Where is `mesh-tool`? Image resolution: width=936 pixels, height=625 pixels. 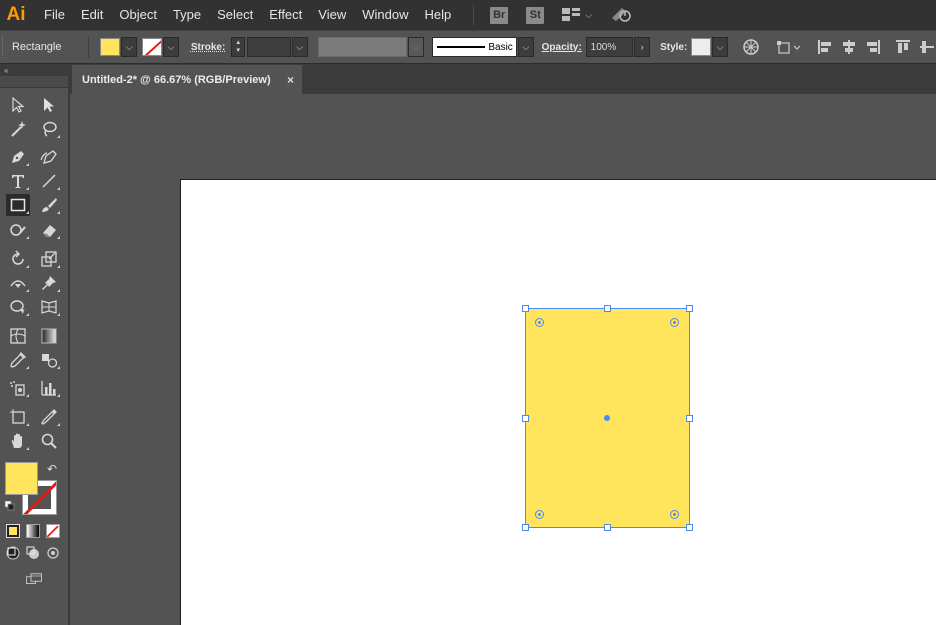
mesh-tool is located at coordinates (18, 336).